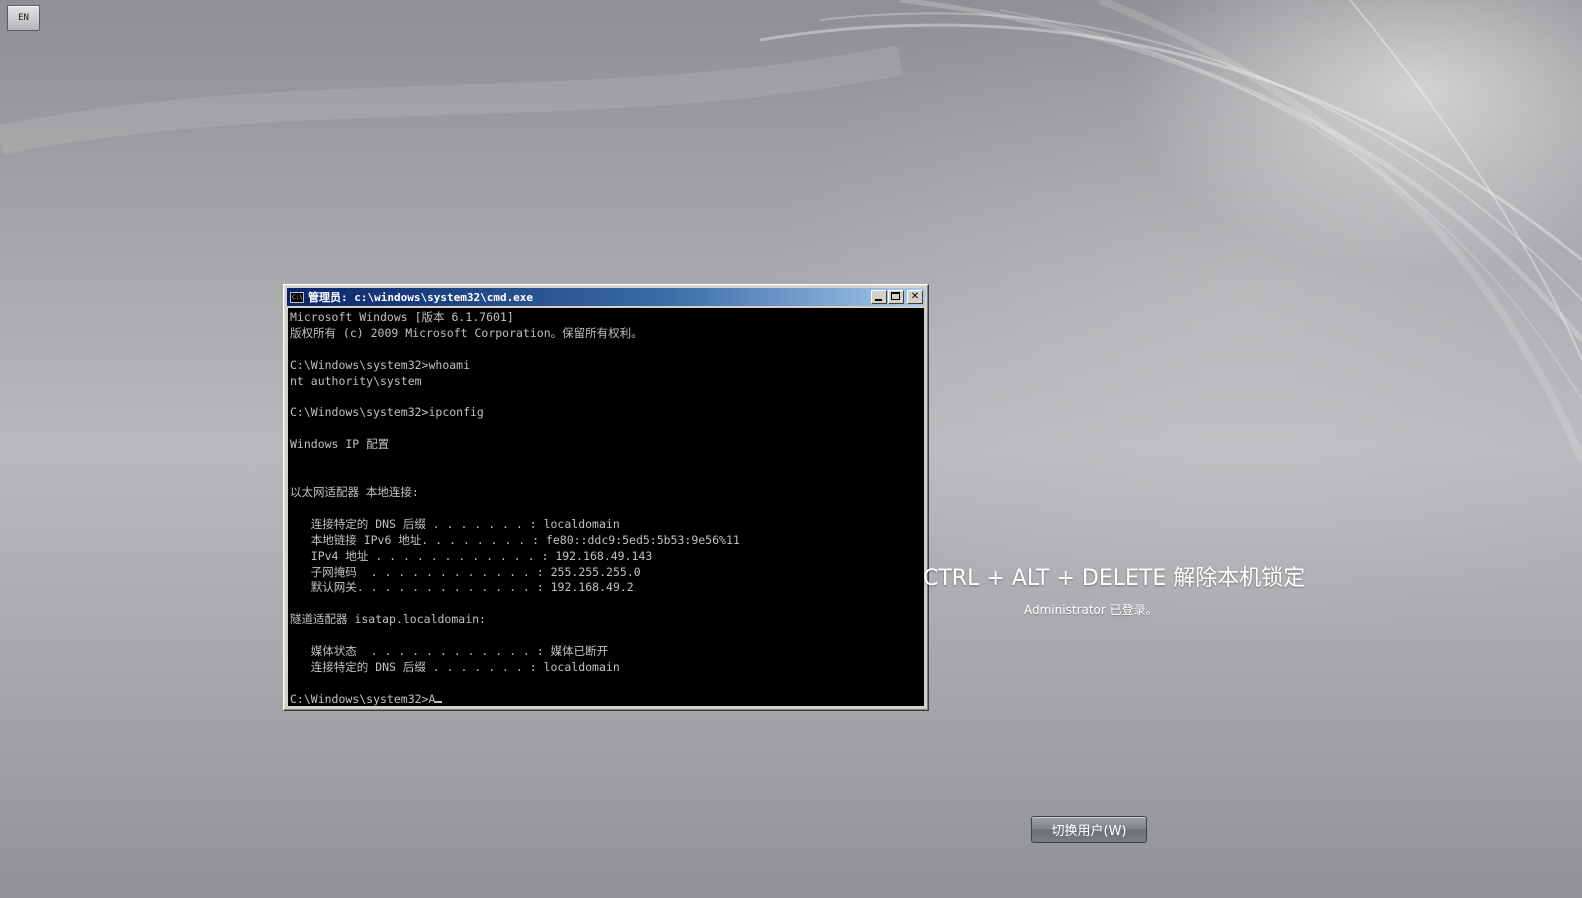 This screenshot has height=898, width=1582. What do you see at coordinates (421, 297) in the screenshot?
I see `cmd-window-title: 管理员: c:\windows\system32\cmd.exe` at bounding box center [421, 297].